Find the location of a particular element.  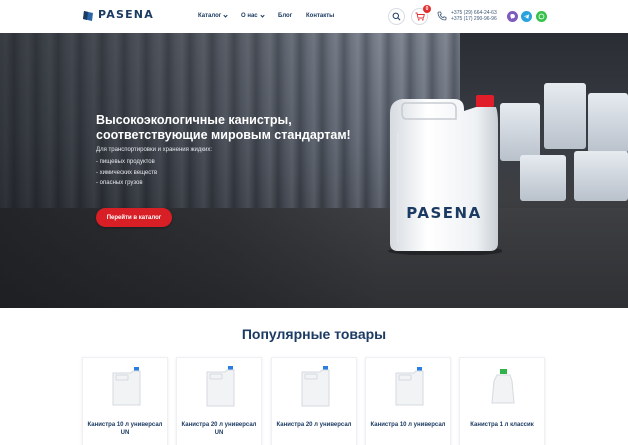

viber-icon is located at coordinates (512, 17).